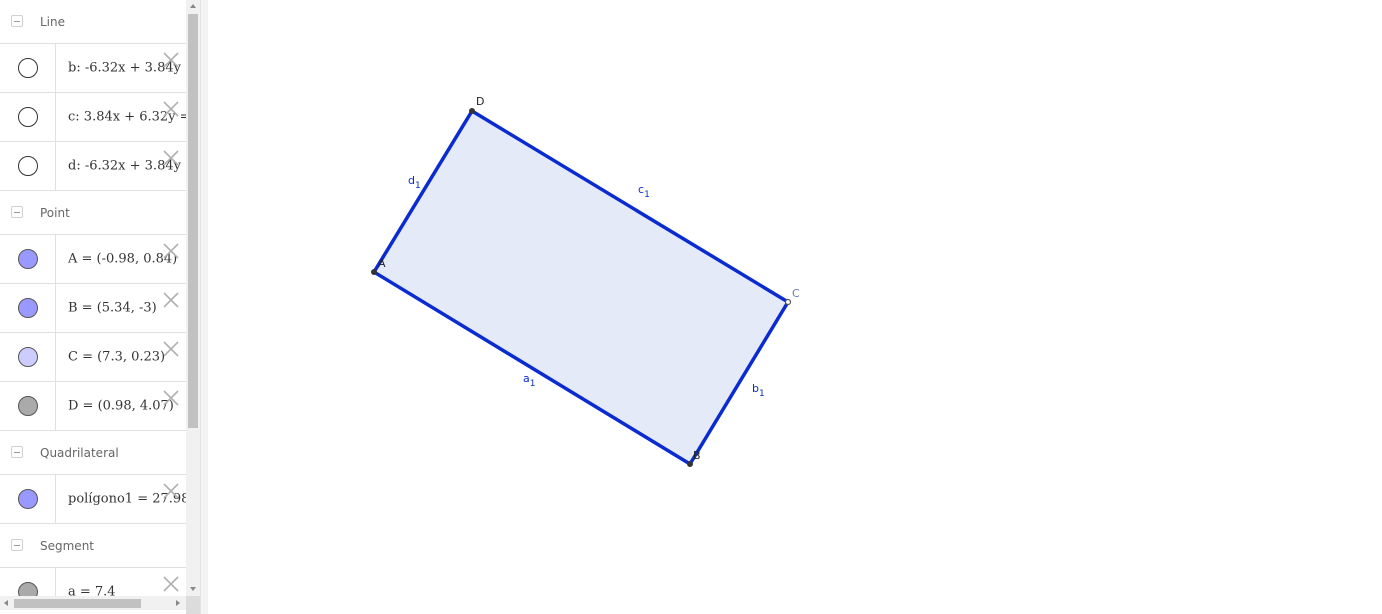  I want to click on group-header-line: Line, so click(93, 22).